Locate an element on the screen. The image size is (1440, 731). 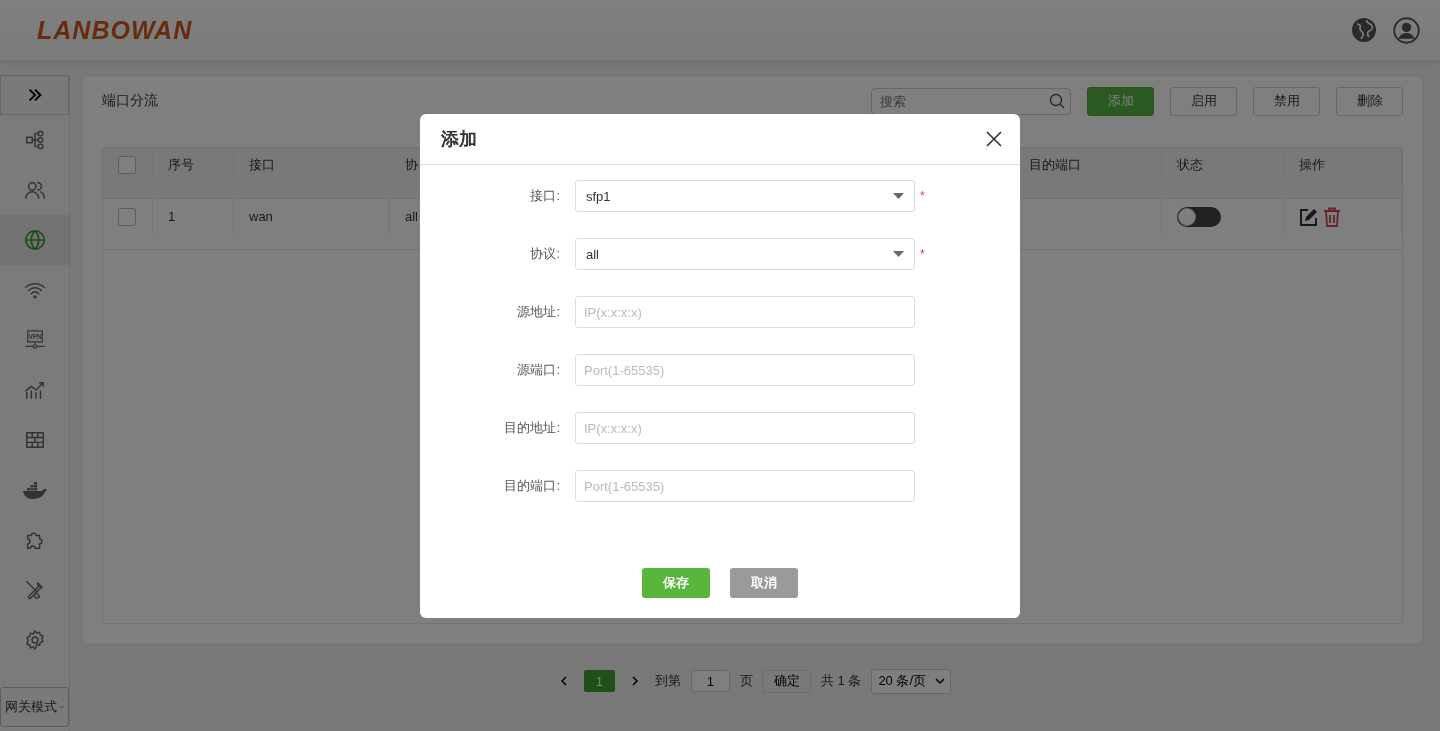
column-header: 操作 is located at coordinates (1312, 165).